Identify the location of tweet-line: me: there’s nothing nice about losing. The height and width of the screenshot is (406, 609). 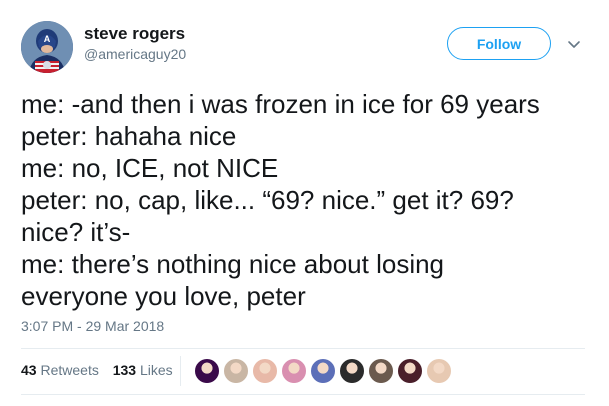
(233, 264).